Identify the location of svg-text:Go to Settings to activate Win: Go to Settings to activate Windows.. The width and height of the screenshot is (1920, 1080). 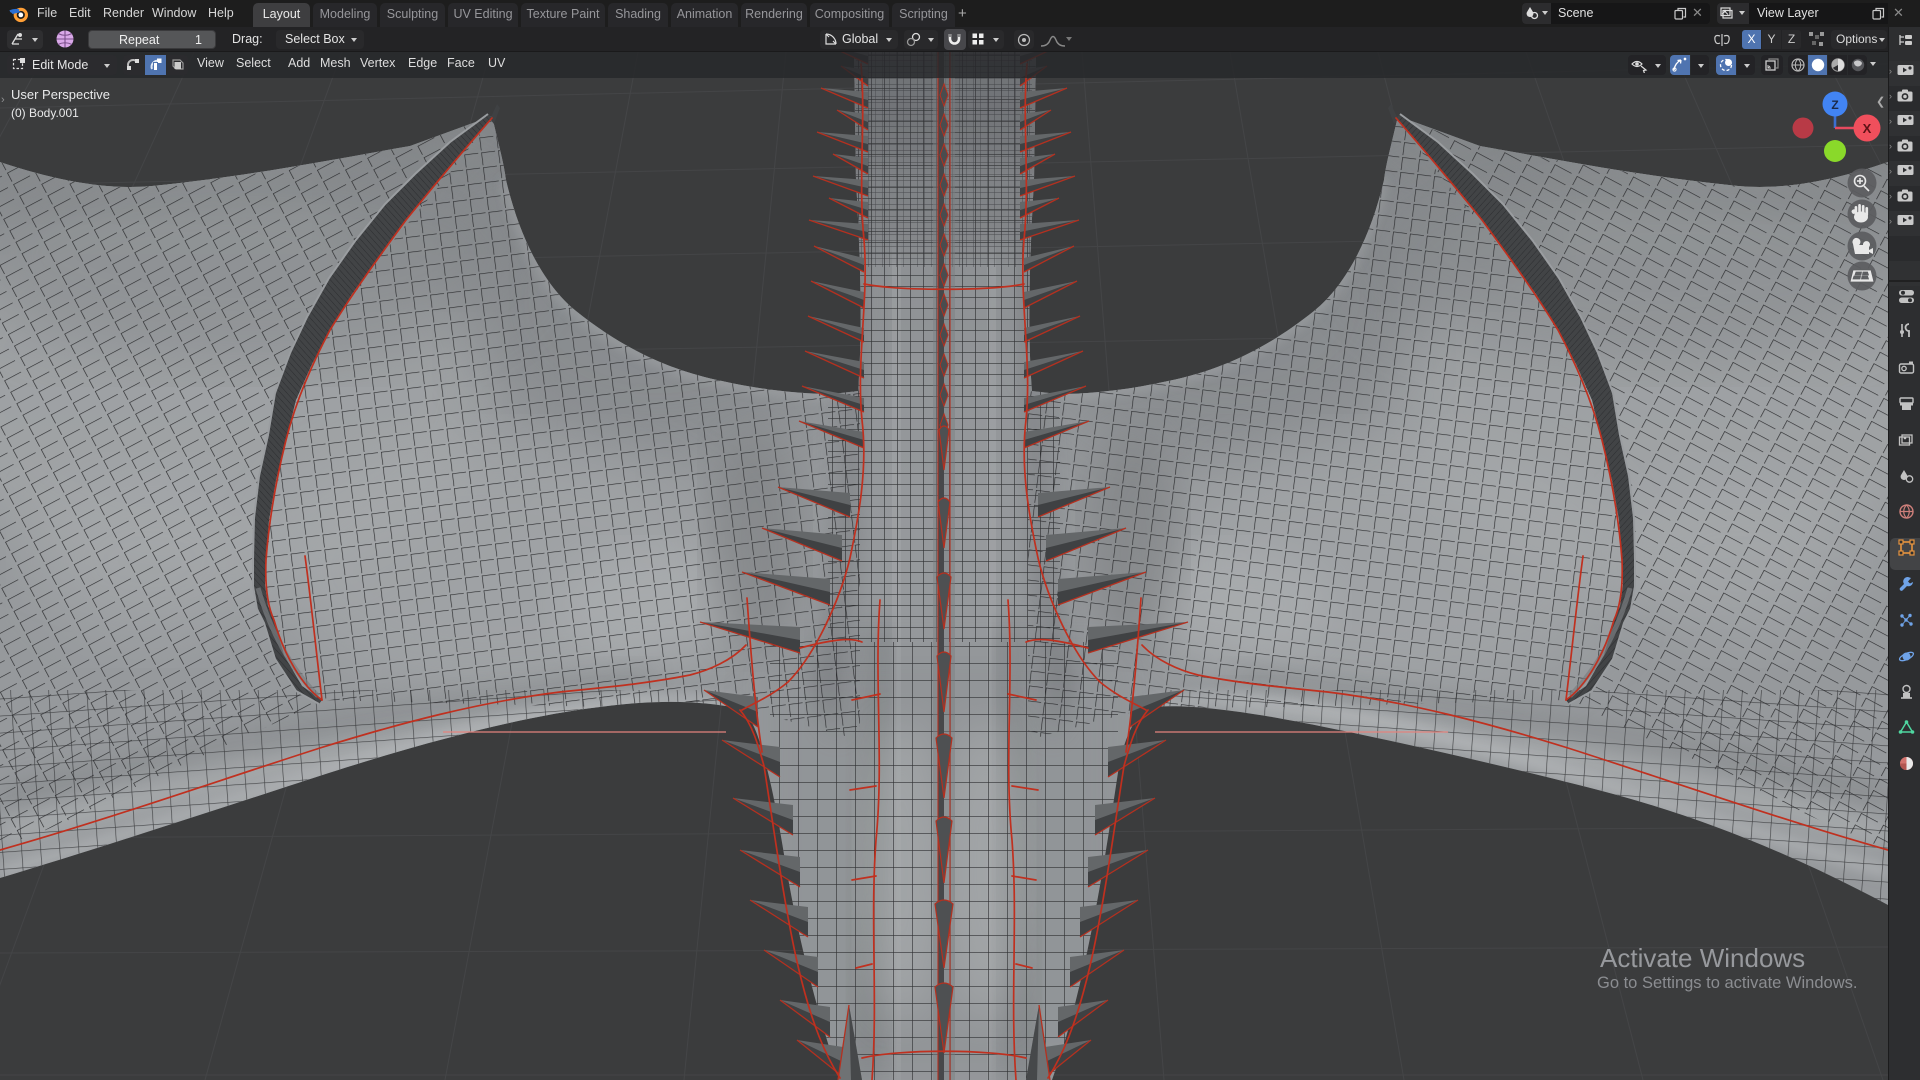
(1727, 983).